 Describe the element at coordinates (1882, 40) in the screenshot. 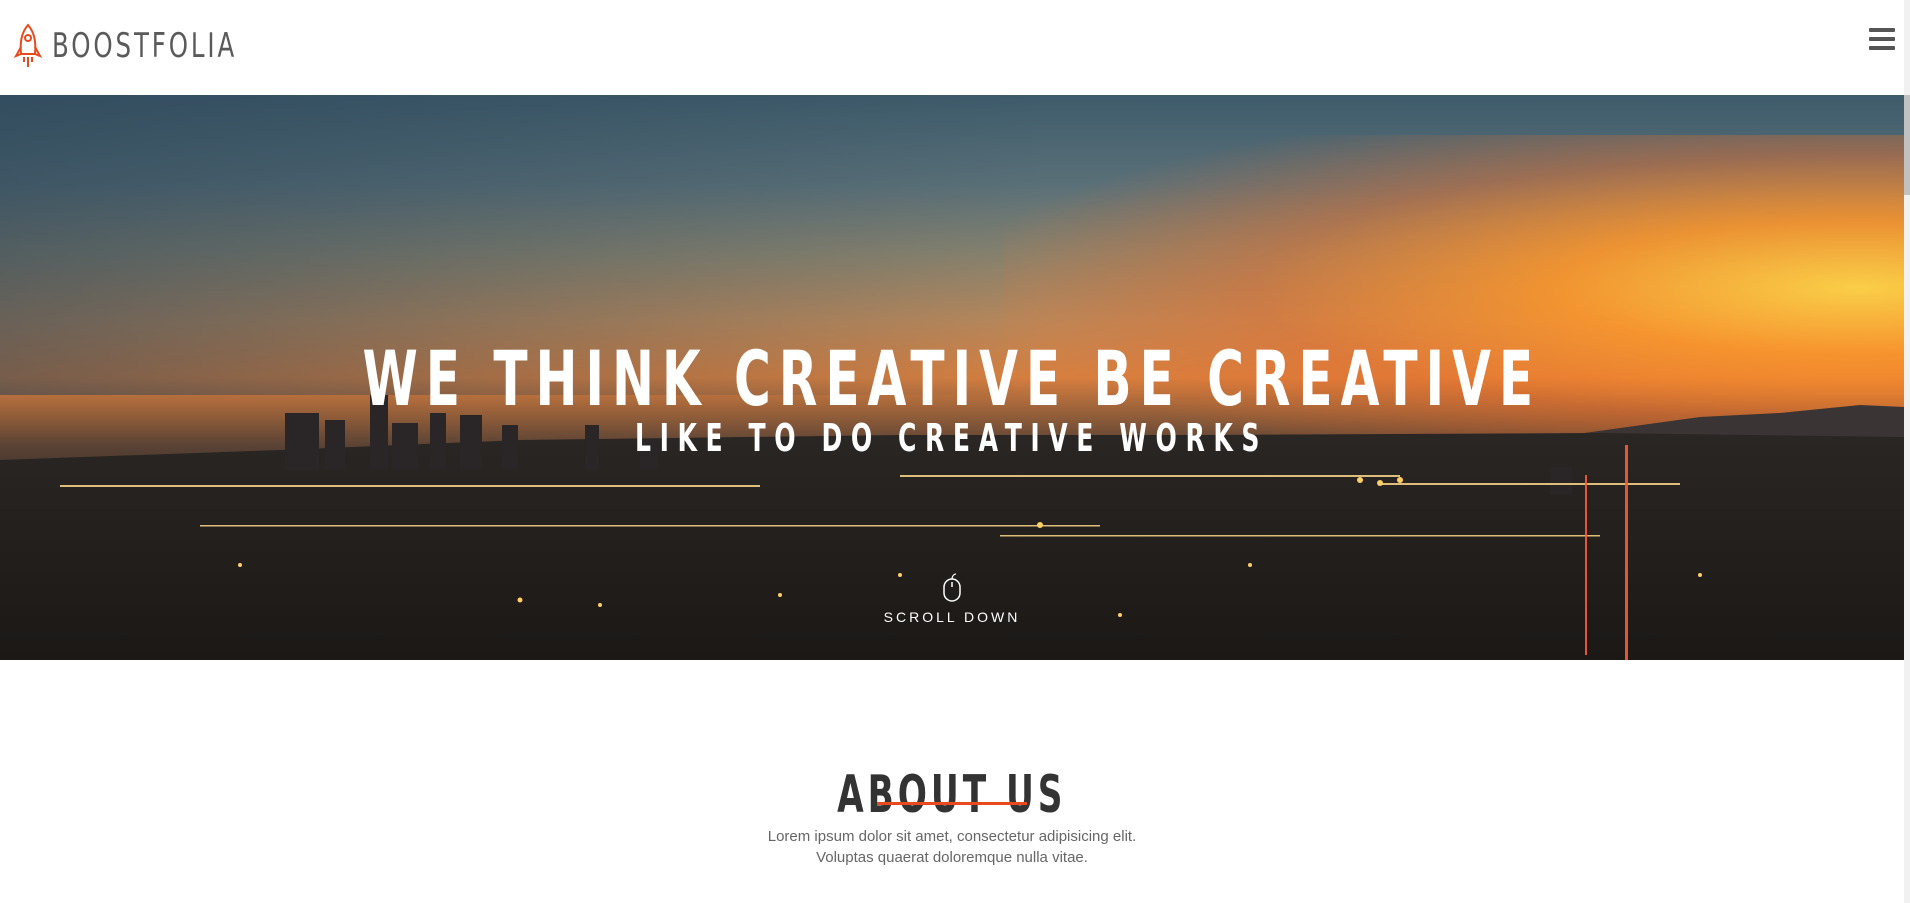

I see `hamburger-menu-icon` at that location.